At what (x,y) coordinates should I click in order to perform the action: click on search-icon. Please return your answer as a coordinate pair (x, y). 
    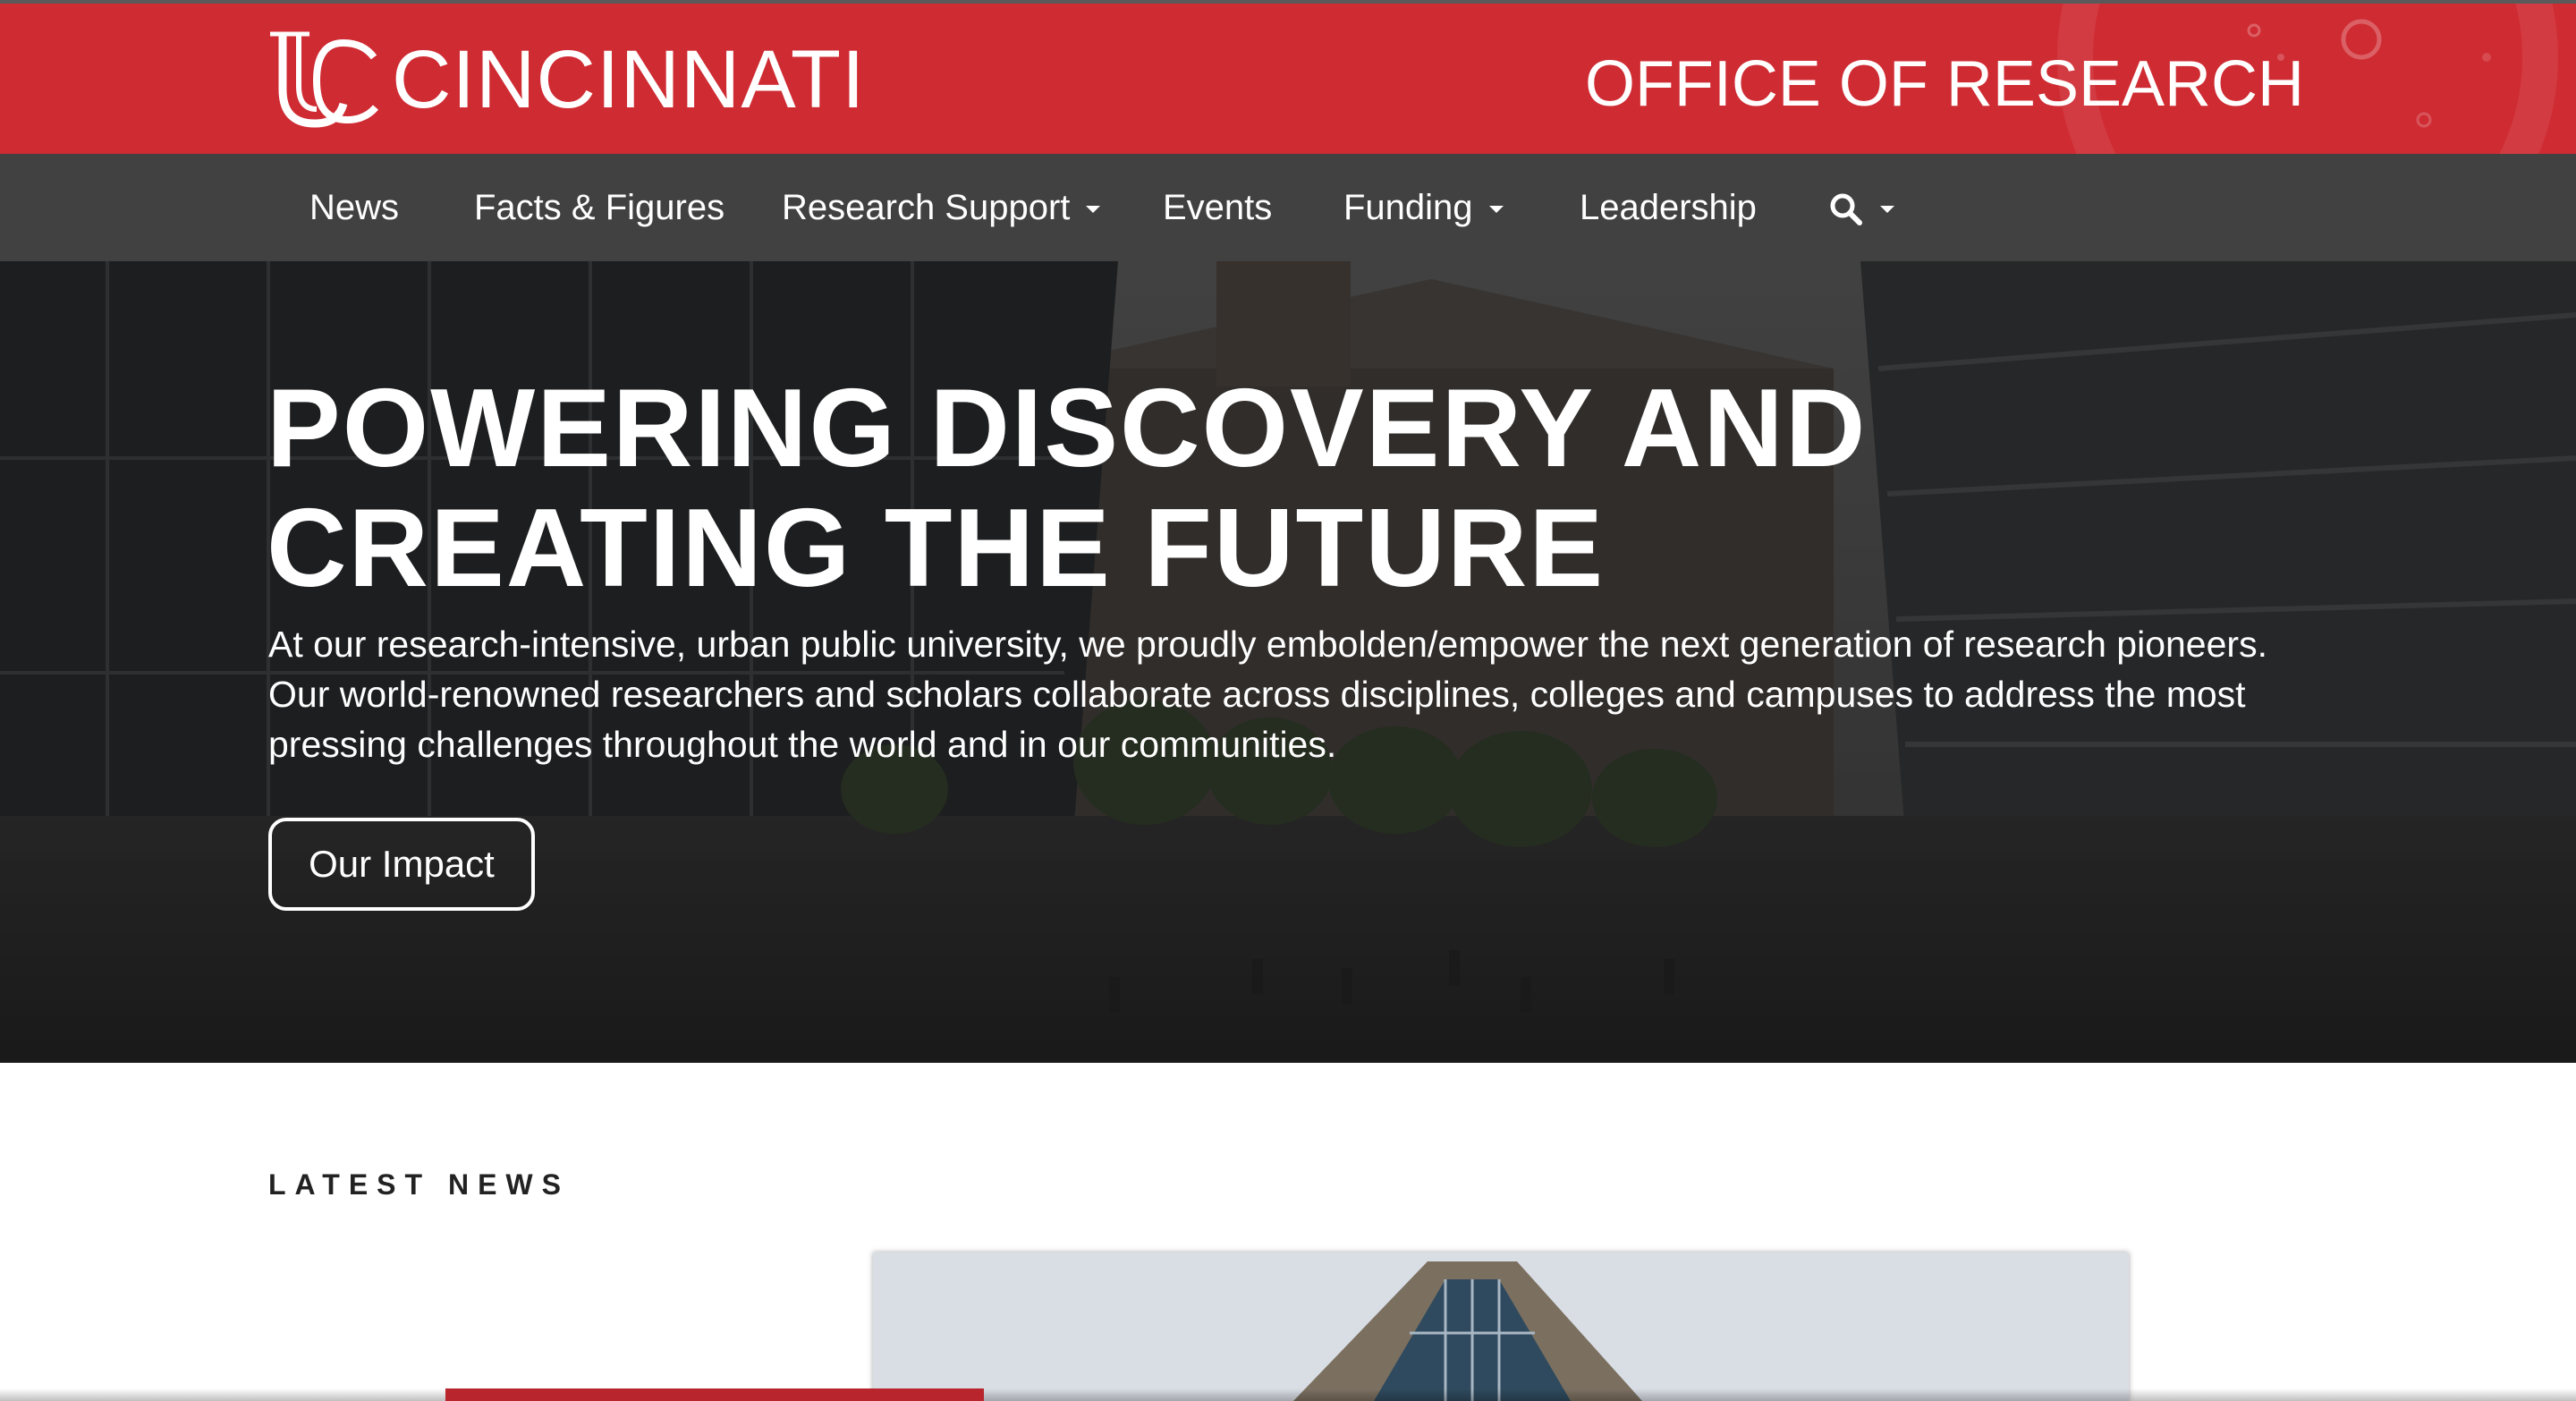
    Looking at the image, I should click on (1846, 209).